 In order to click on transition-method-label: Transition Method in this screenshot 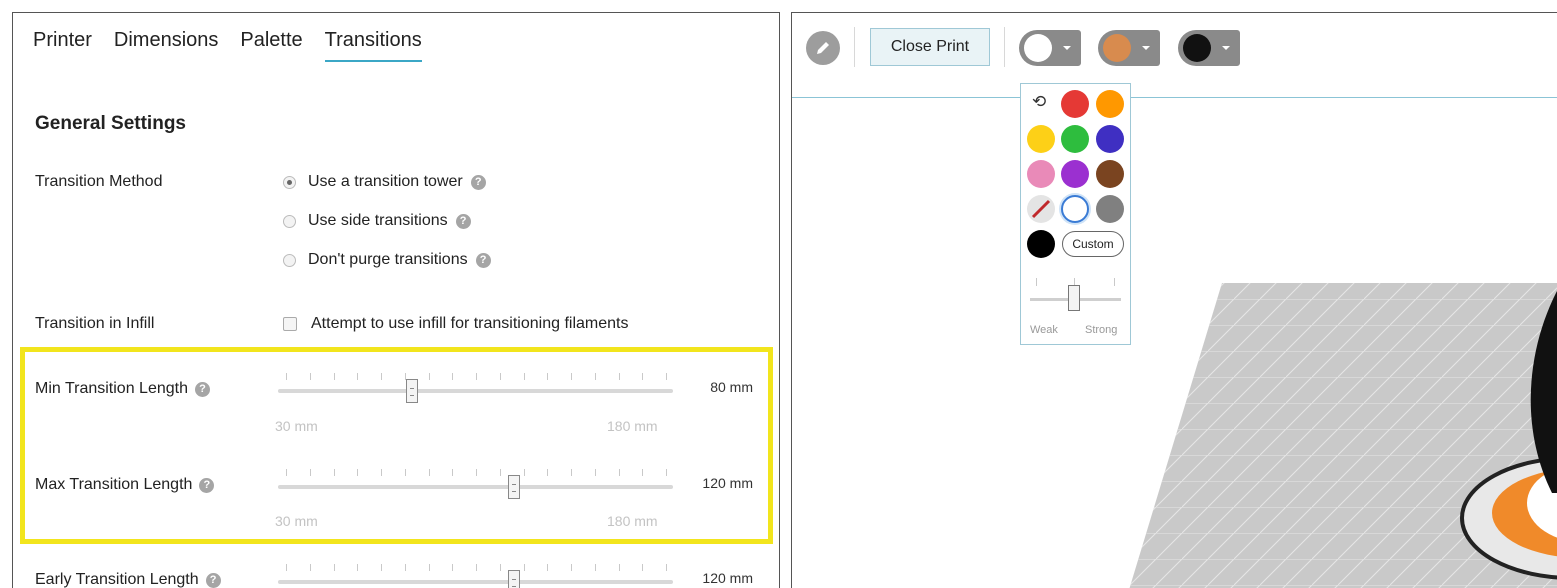, I will do `click(98, 182)`.